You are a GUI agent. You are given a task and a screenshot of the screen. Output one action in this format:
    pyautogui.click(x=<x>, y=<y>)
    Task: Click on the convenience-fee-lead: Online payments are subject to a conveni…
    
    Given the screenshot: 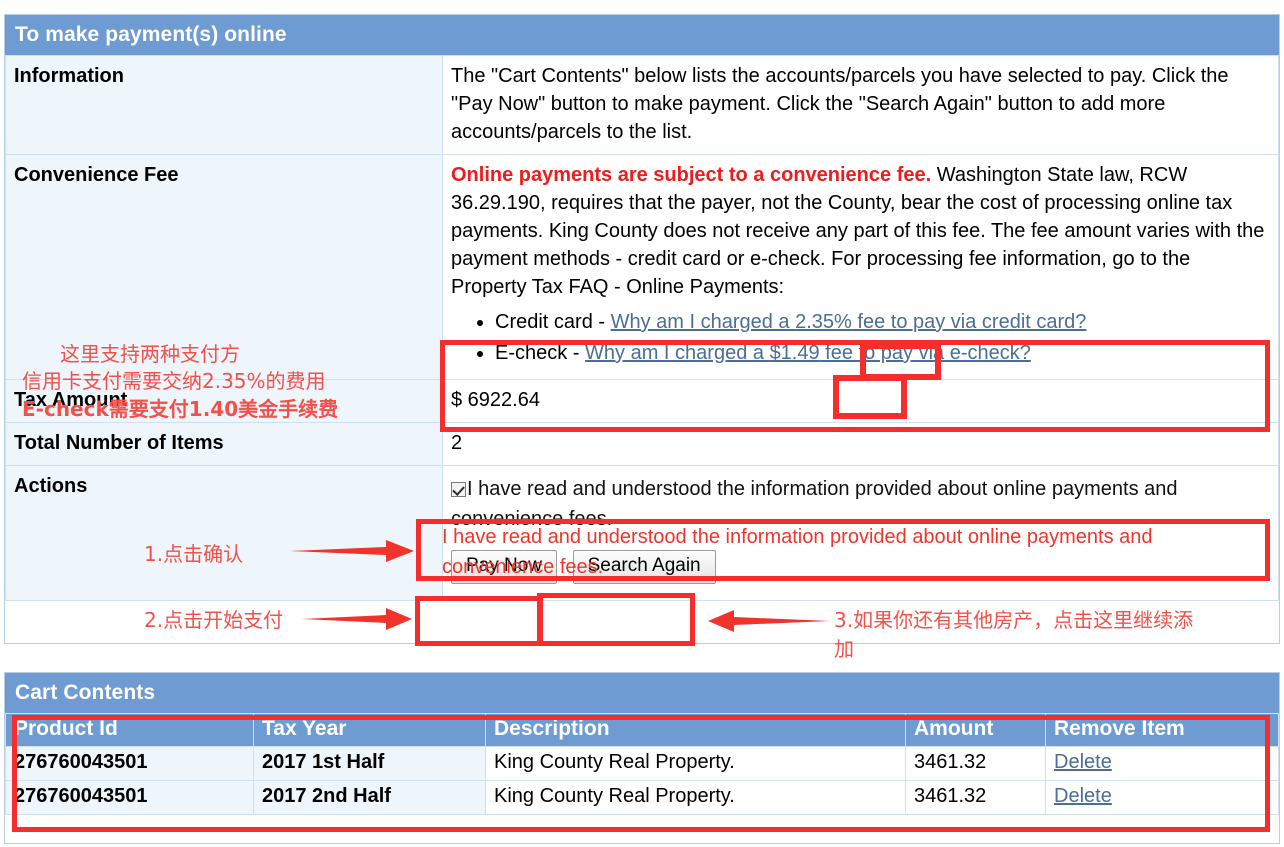 What is the action you would take?
    pyautogui.click(x=691, y=175)
    